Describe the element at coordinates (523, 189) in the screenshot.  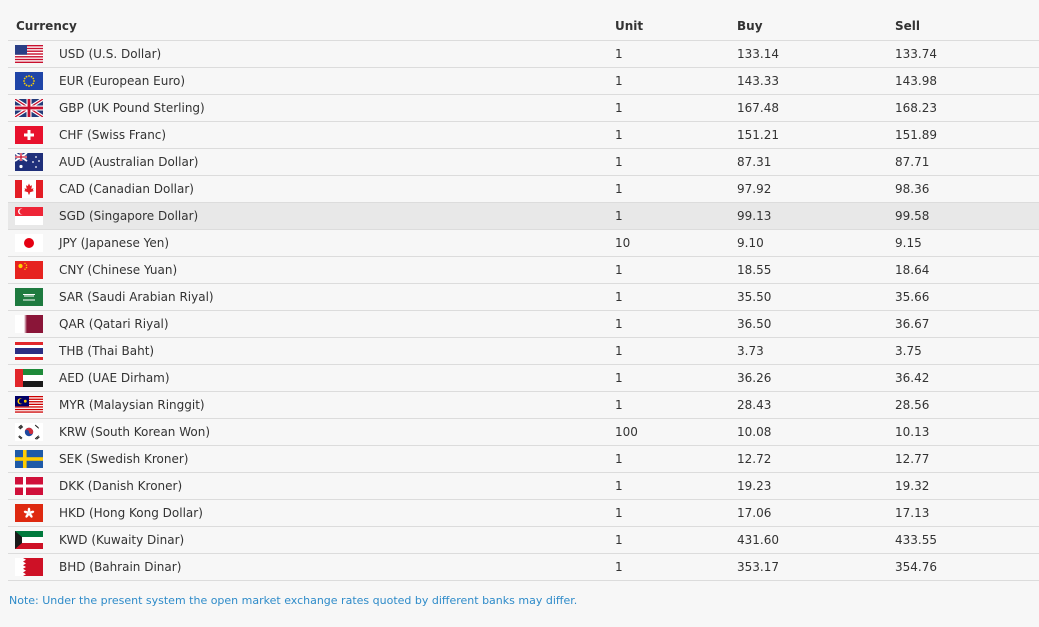
I see `table-row: CAD (Canadian Dollar) 1 97.92 98.36` at that location.